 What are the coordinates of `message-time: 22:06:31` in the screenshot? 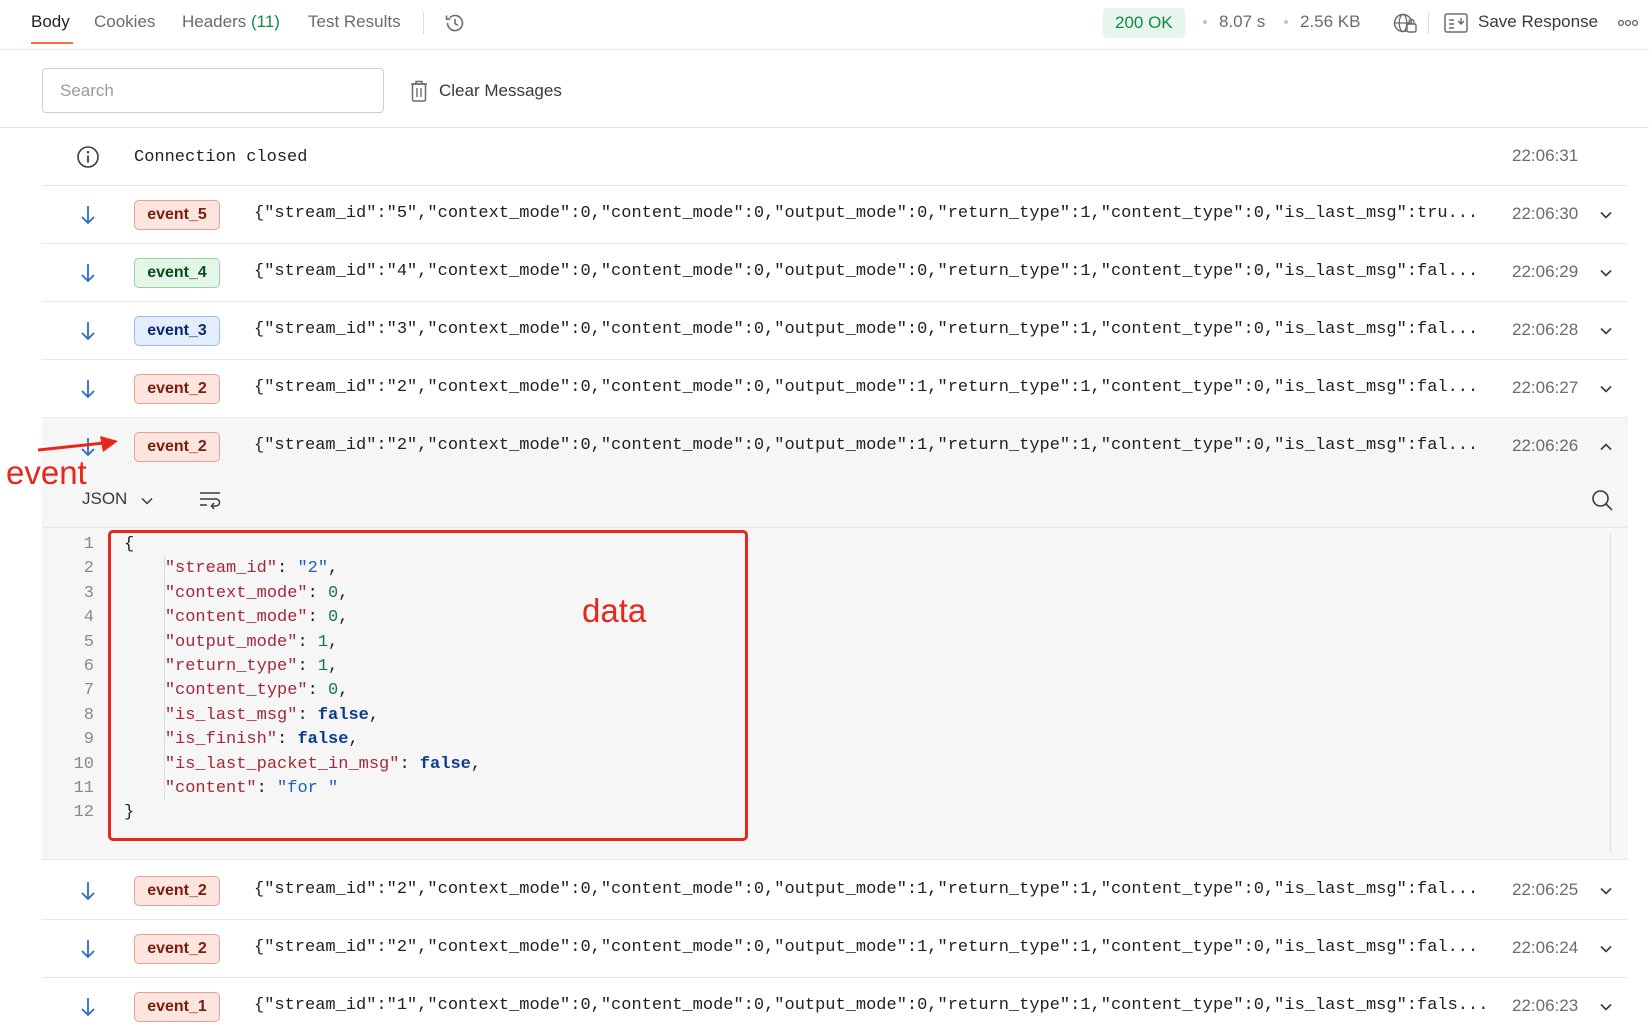 It's located at (1545, 155).